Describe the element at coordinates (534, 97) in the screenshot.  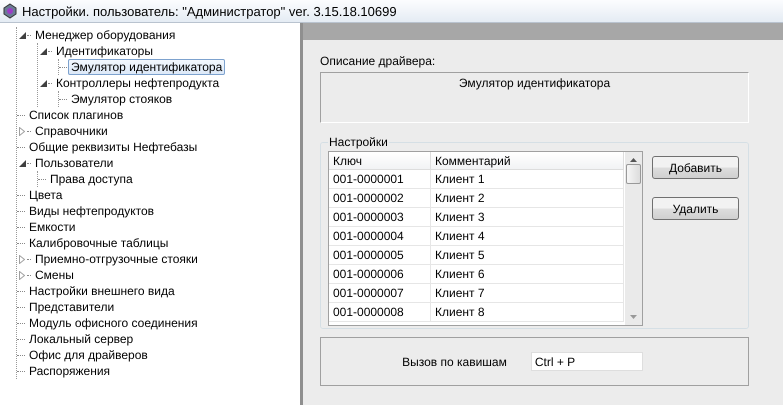
I see `description-box: Эмулятор идентификатора` at that location.